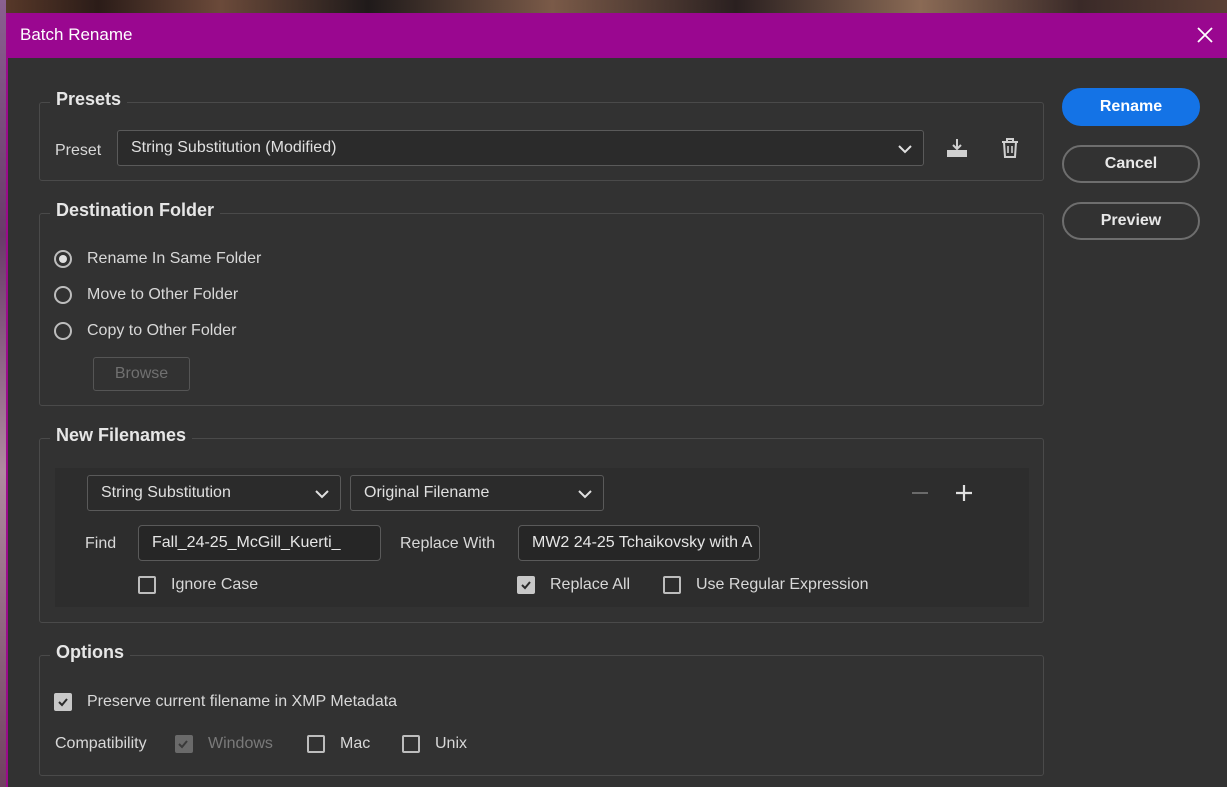 The image size is (1227, 787). I want to click on move-other-folder-label: Move to Other Folder, so click(163, 294).